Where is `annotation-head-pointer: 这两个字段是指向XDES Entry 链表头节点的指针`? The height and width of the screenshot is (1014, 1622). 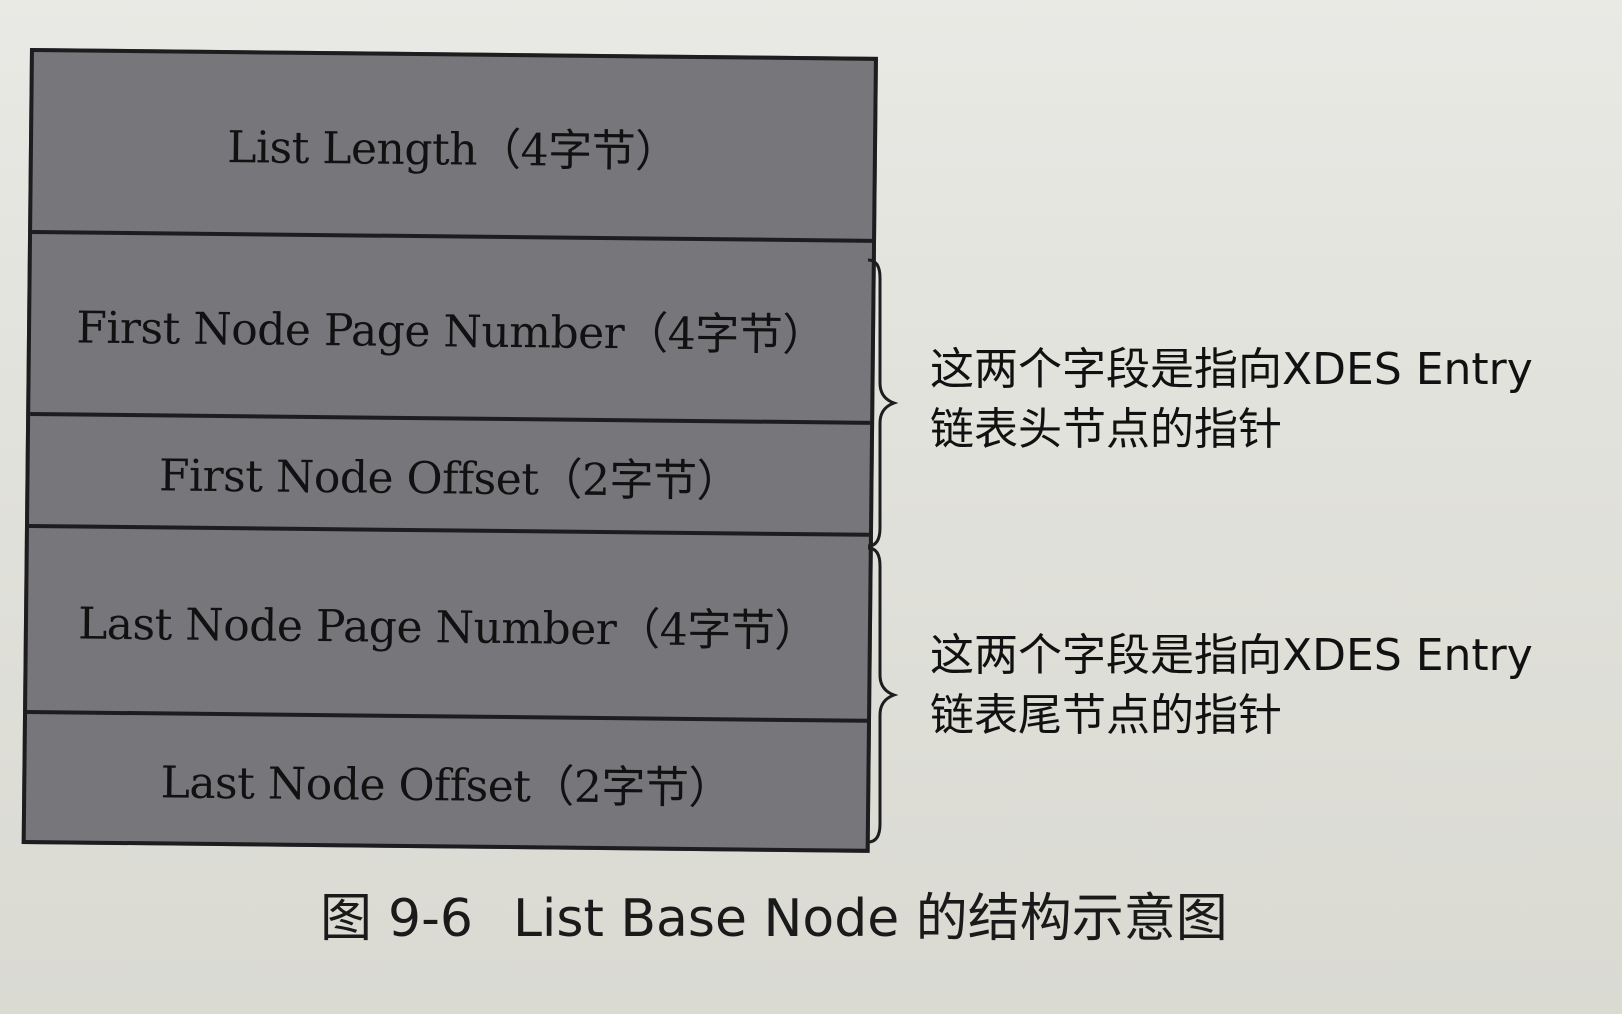
annotation-head-pointer: 这两个字段是指向XDES Entry 链表头节点的指针 is located at coordinates (1231, 400).